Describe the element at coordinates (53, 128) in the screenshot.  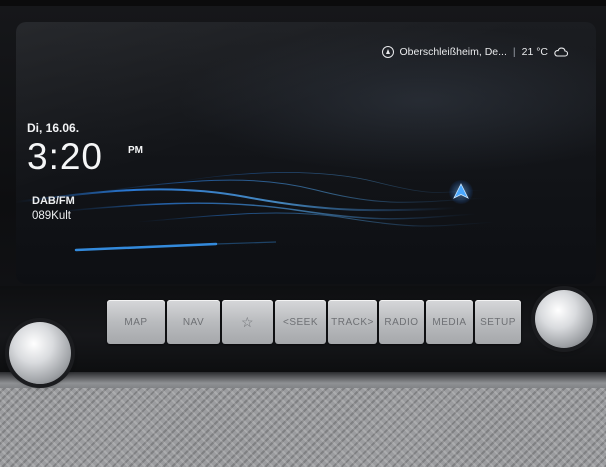
I see `date-label: Di, 16.06.` at that location.